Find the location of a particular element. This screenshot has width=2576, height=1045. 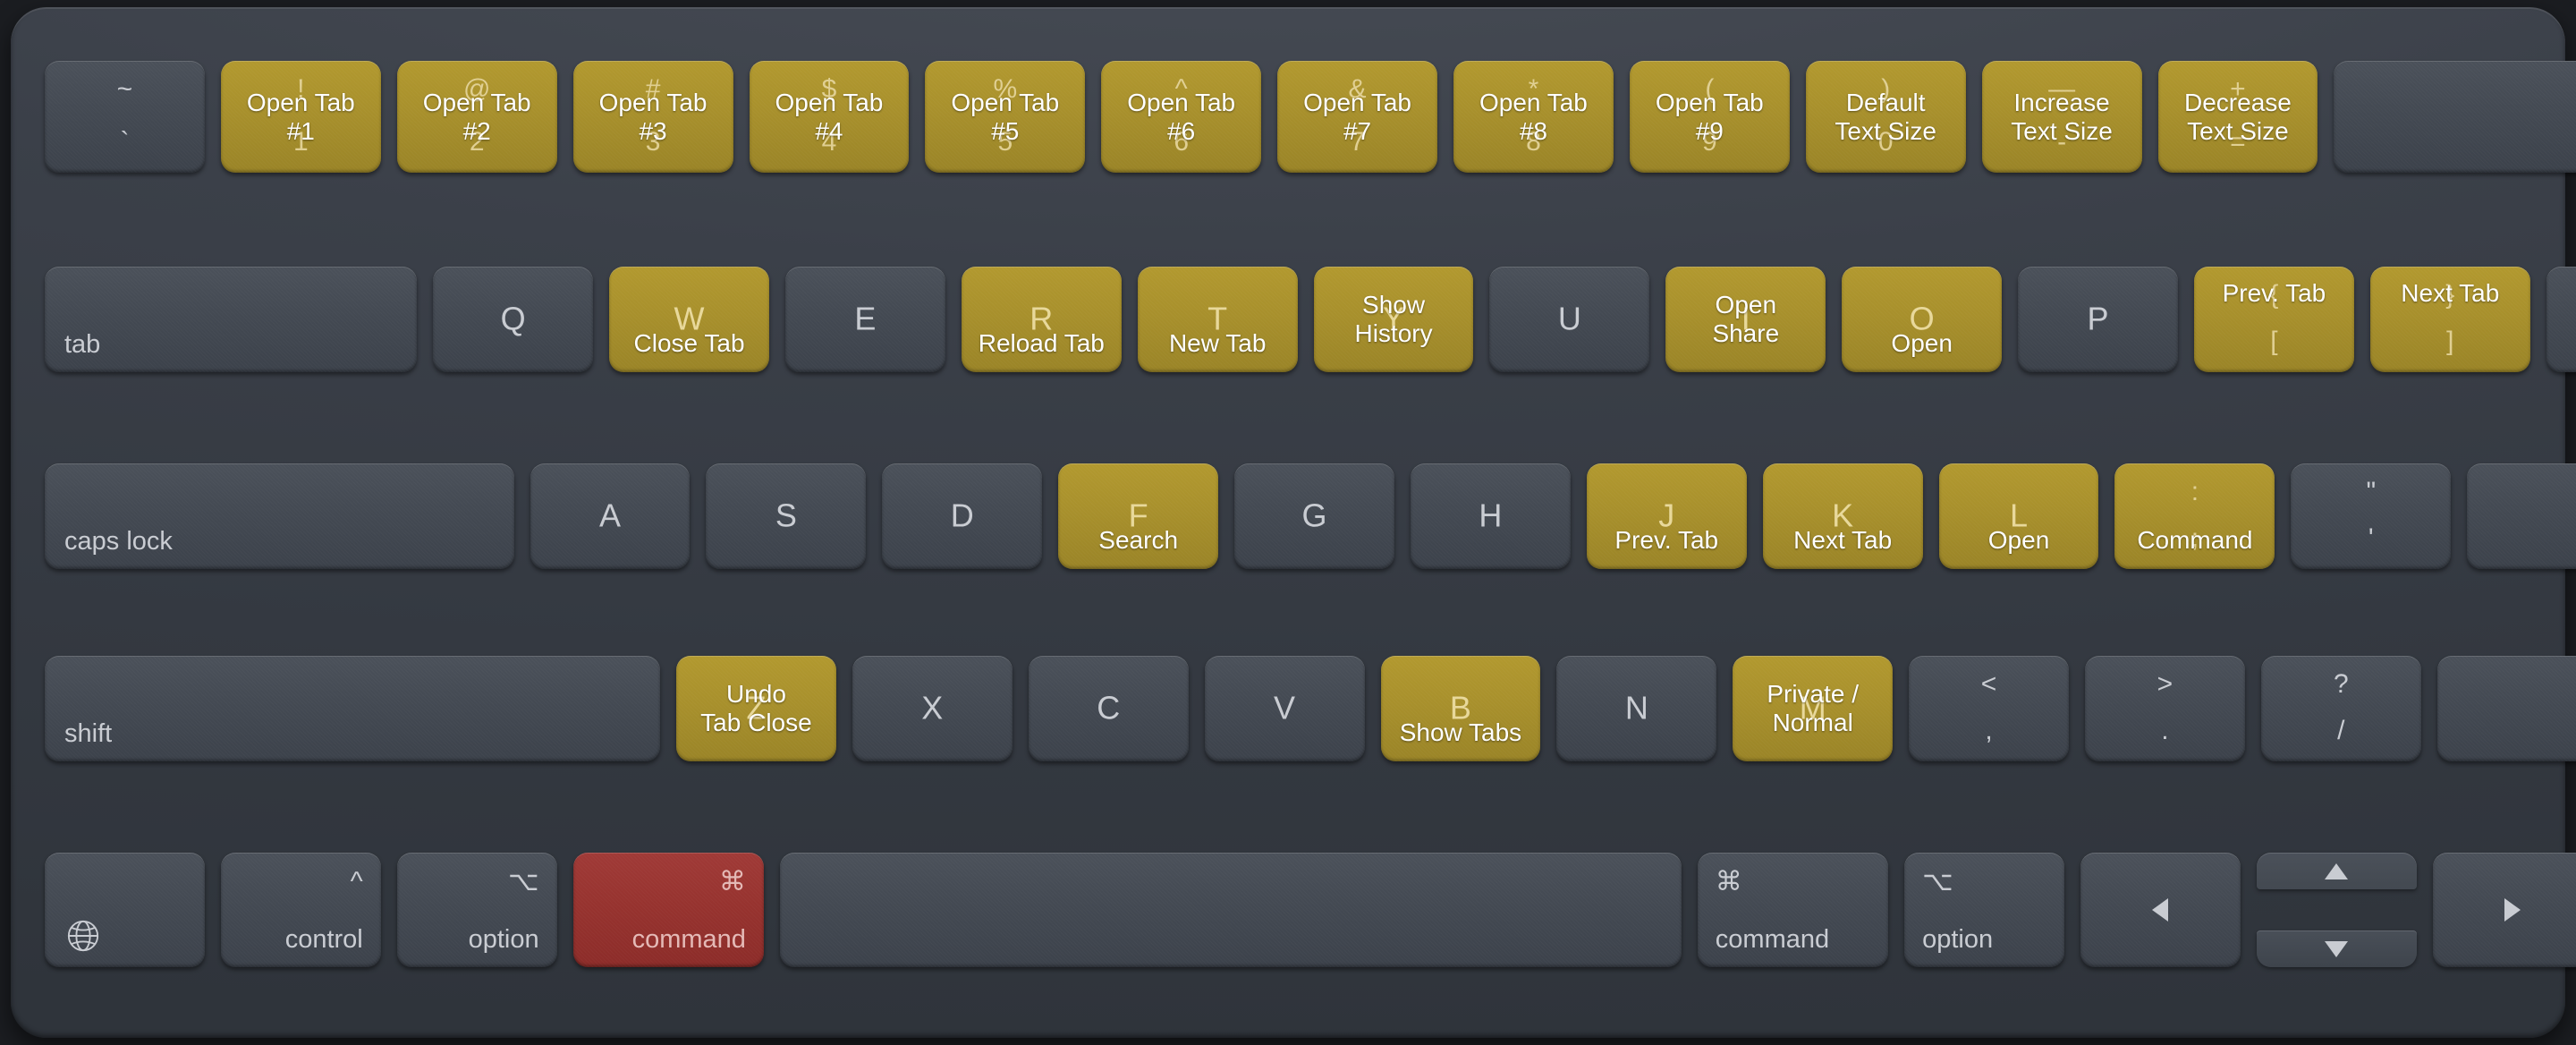

keycap-legend-upper: # is located at coordinates (653, 89).